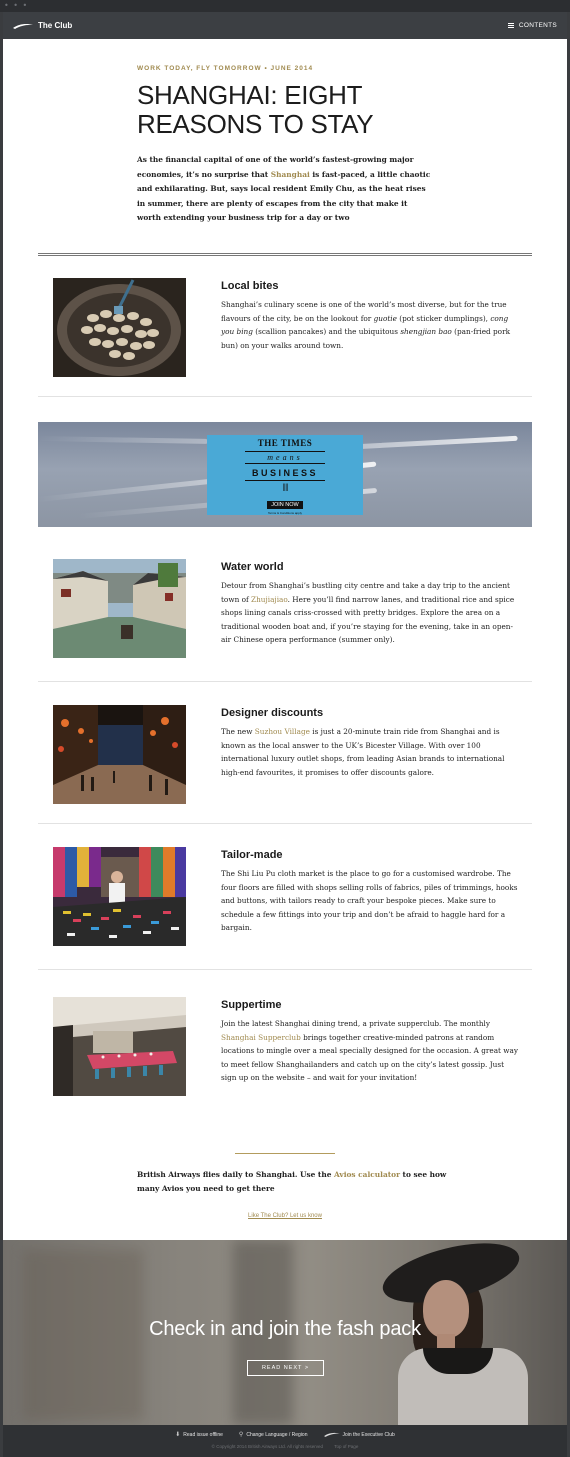 The height and width of the screenshot is (1457, 570). I want to click on section-title: Tailor-made, so click(252, 855).